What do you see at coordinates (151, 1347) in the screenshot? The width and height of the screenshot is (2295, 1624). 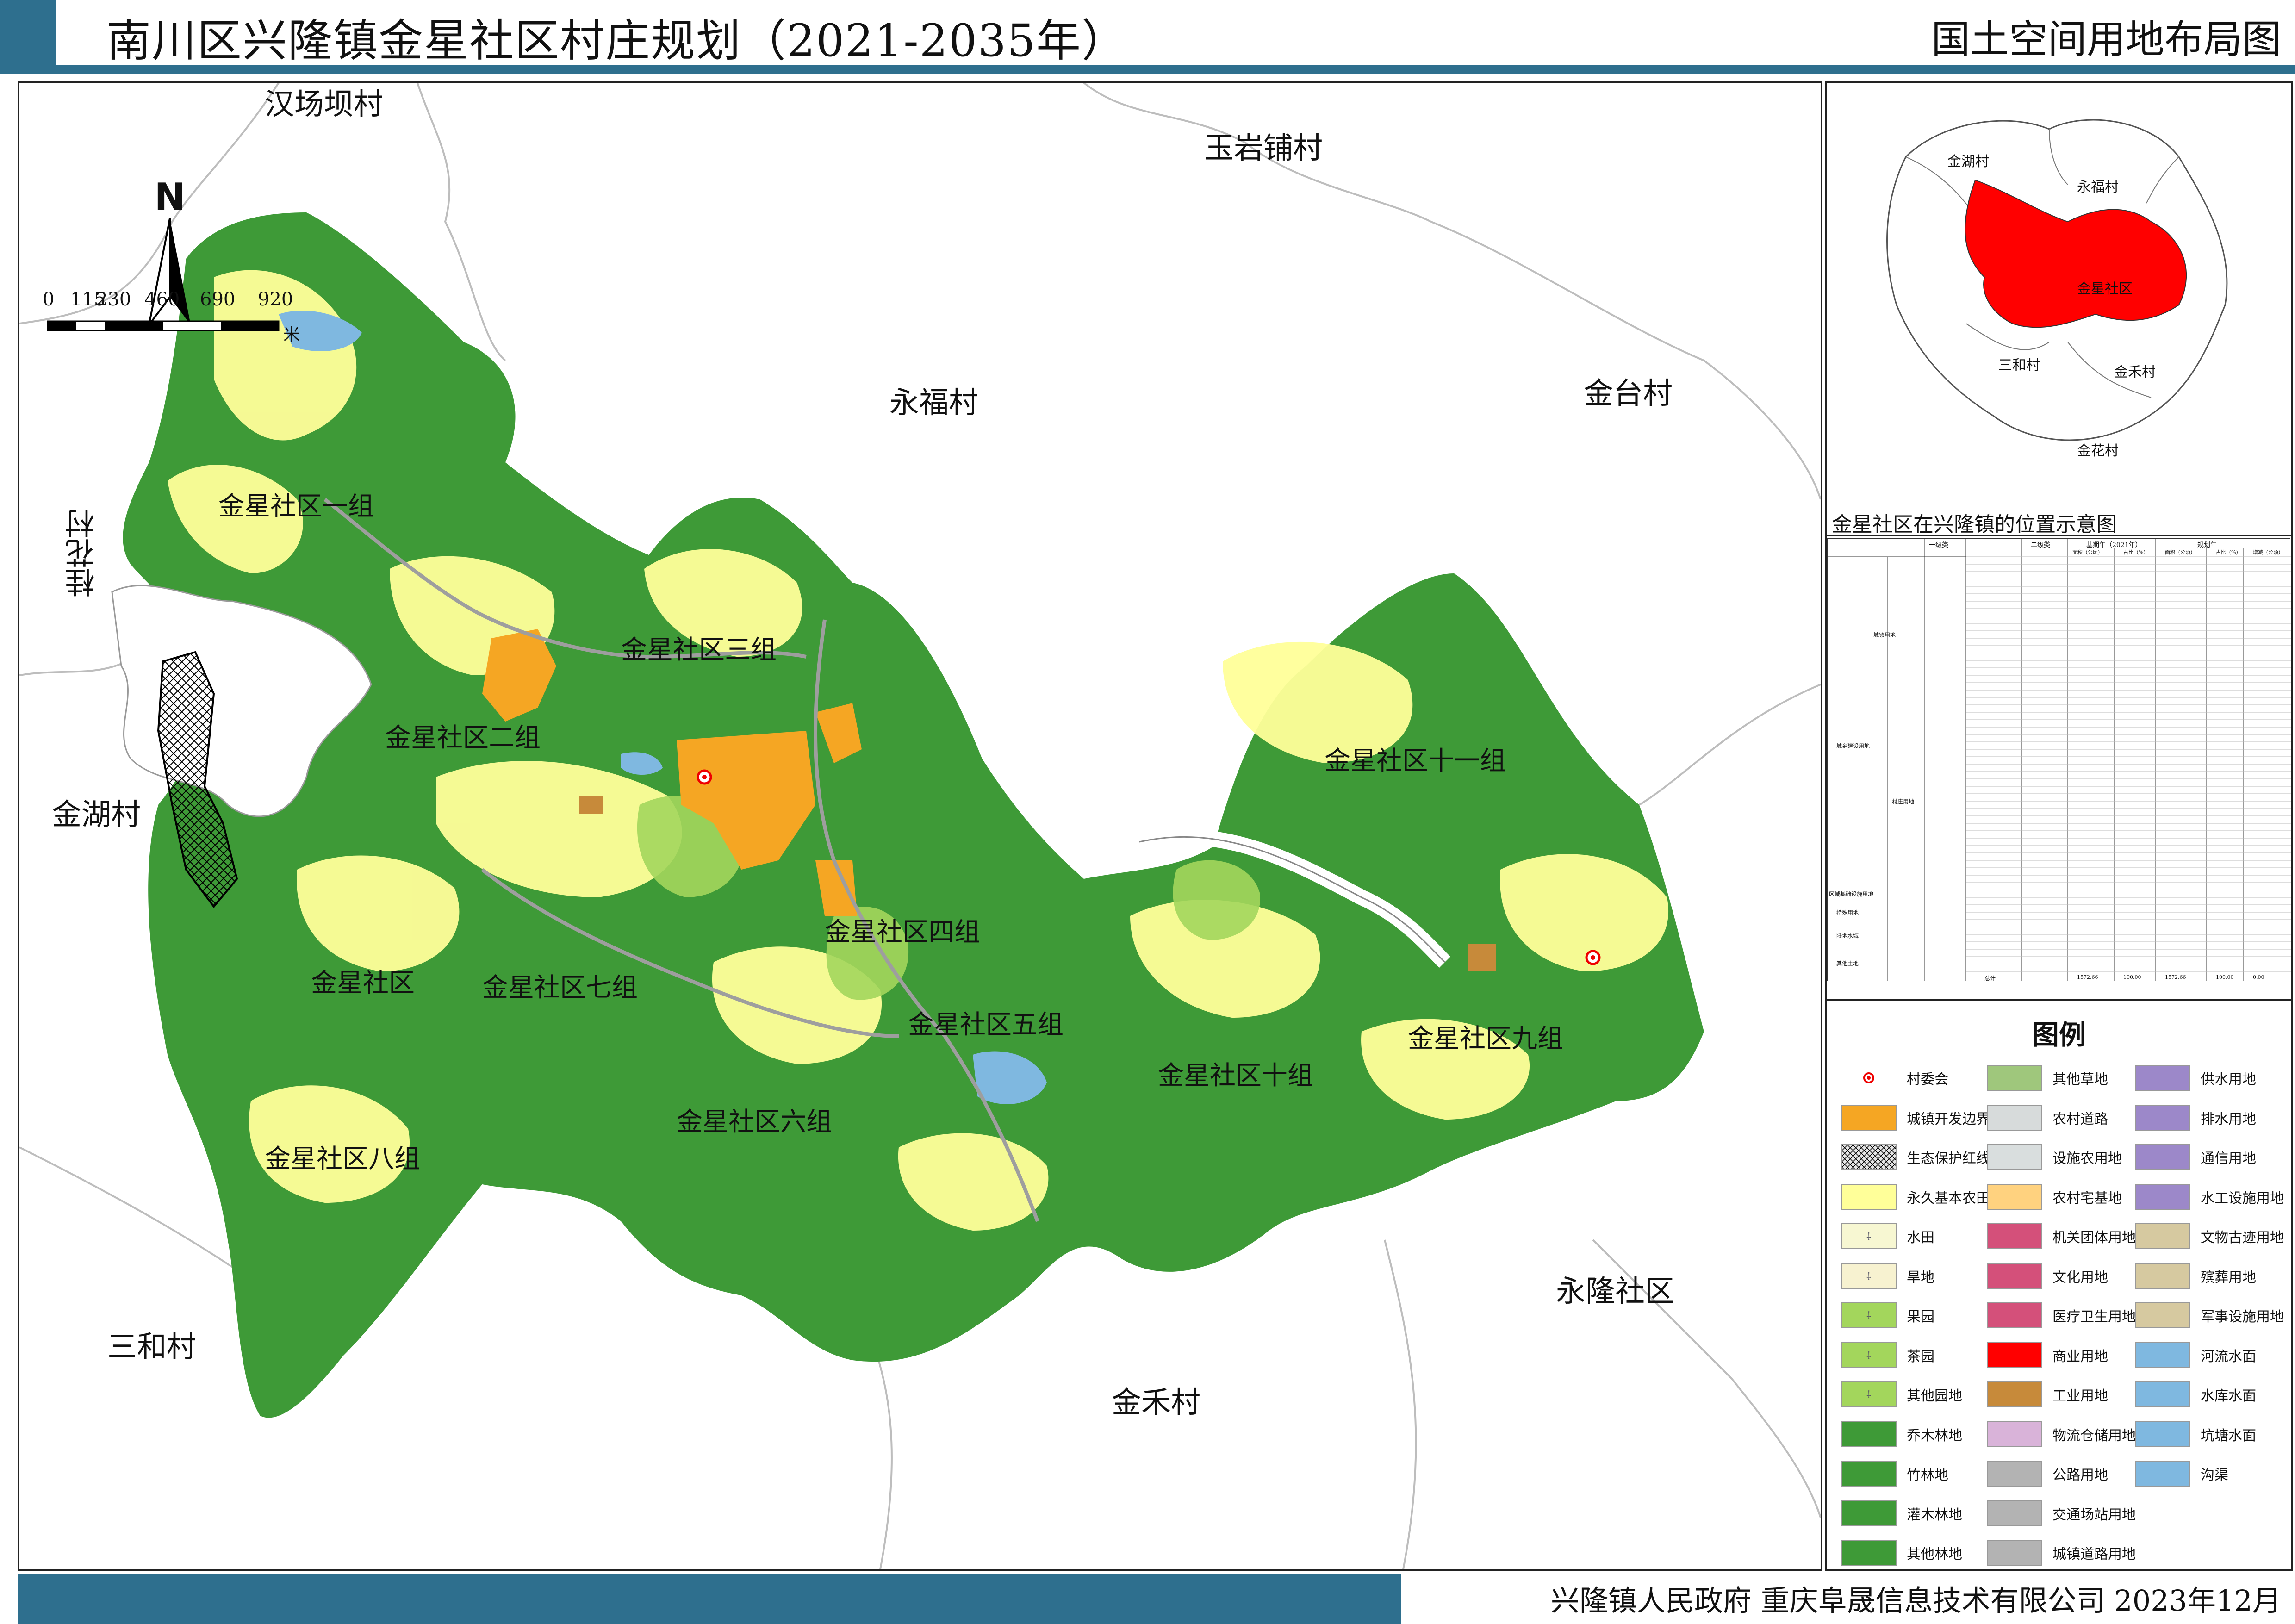 I see `neighbor-label: 三和村` at bounding box center [151, 1347].